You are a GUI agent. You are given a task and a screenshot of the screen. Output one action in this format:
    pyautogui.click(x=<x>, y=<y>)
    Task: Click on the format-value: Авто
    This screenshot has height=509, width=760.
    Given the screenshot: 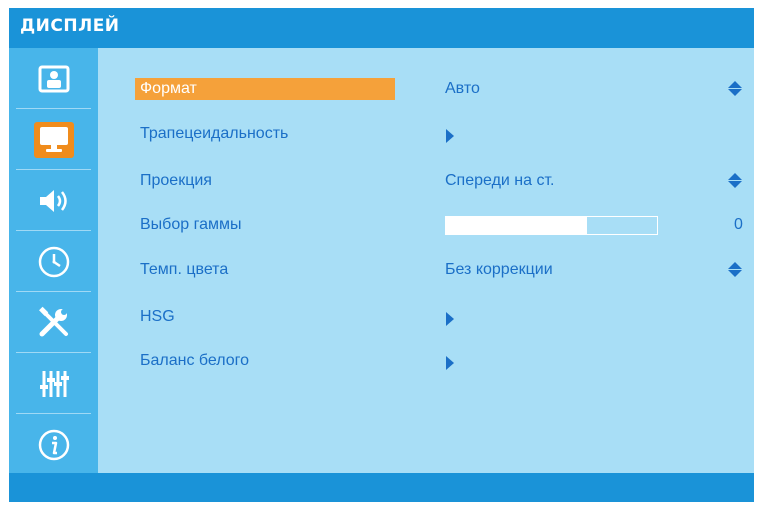 What is the action you would take?
    pyautogui.click(x=462, y=88)
    